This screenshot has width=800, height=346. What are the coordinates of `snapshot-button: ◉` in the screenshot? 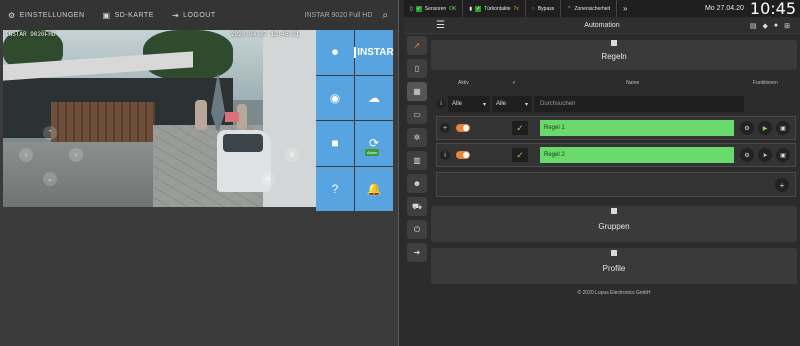 It's located at (335, 97).